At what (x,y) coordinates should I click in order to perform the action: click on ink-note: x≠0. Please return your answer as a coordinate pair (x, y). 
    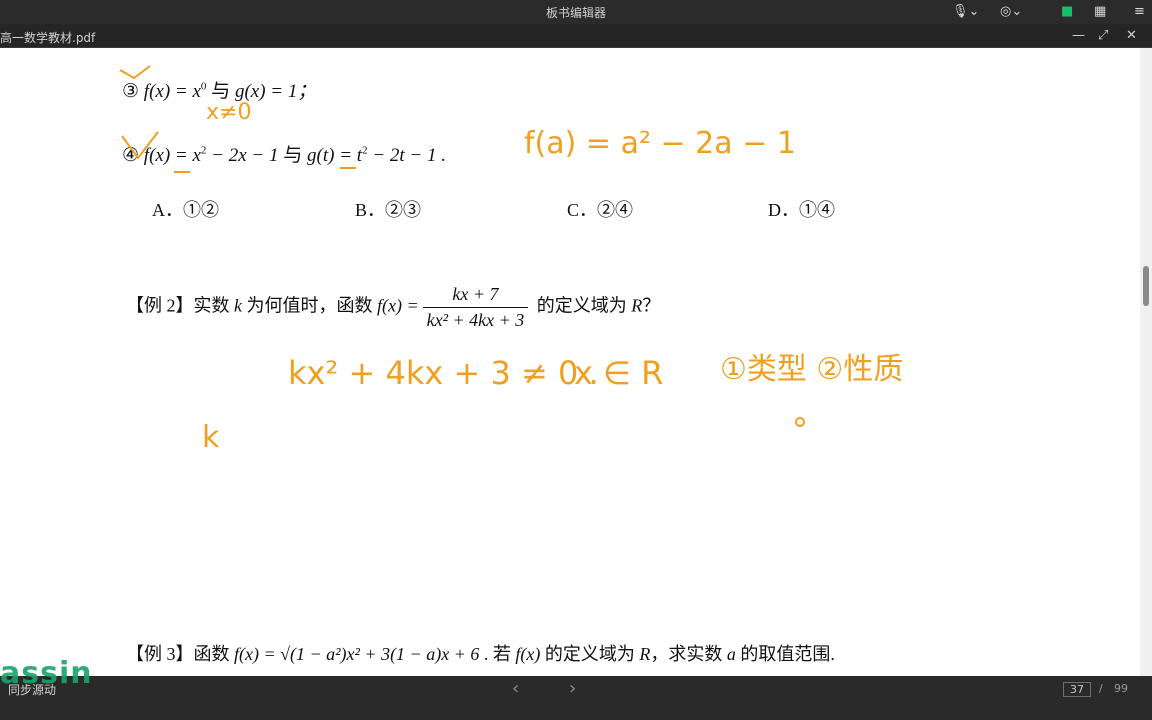
    Looking at the image, I should click on (229, 112).